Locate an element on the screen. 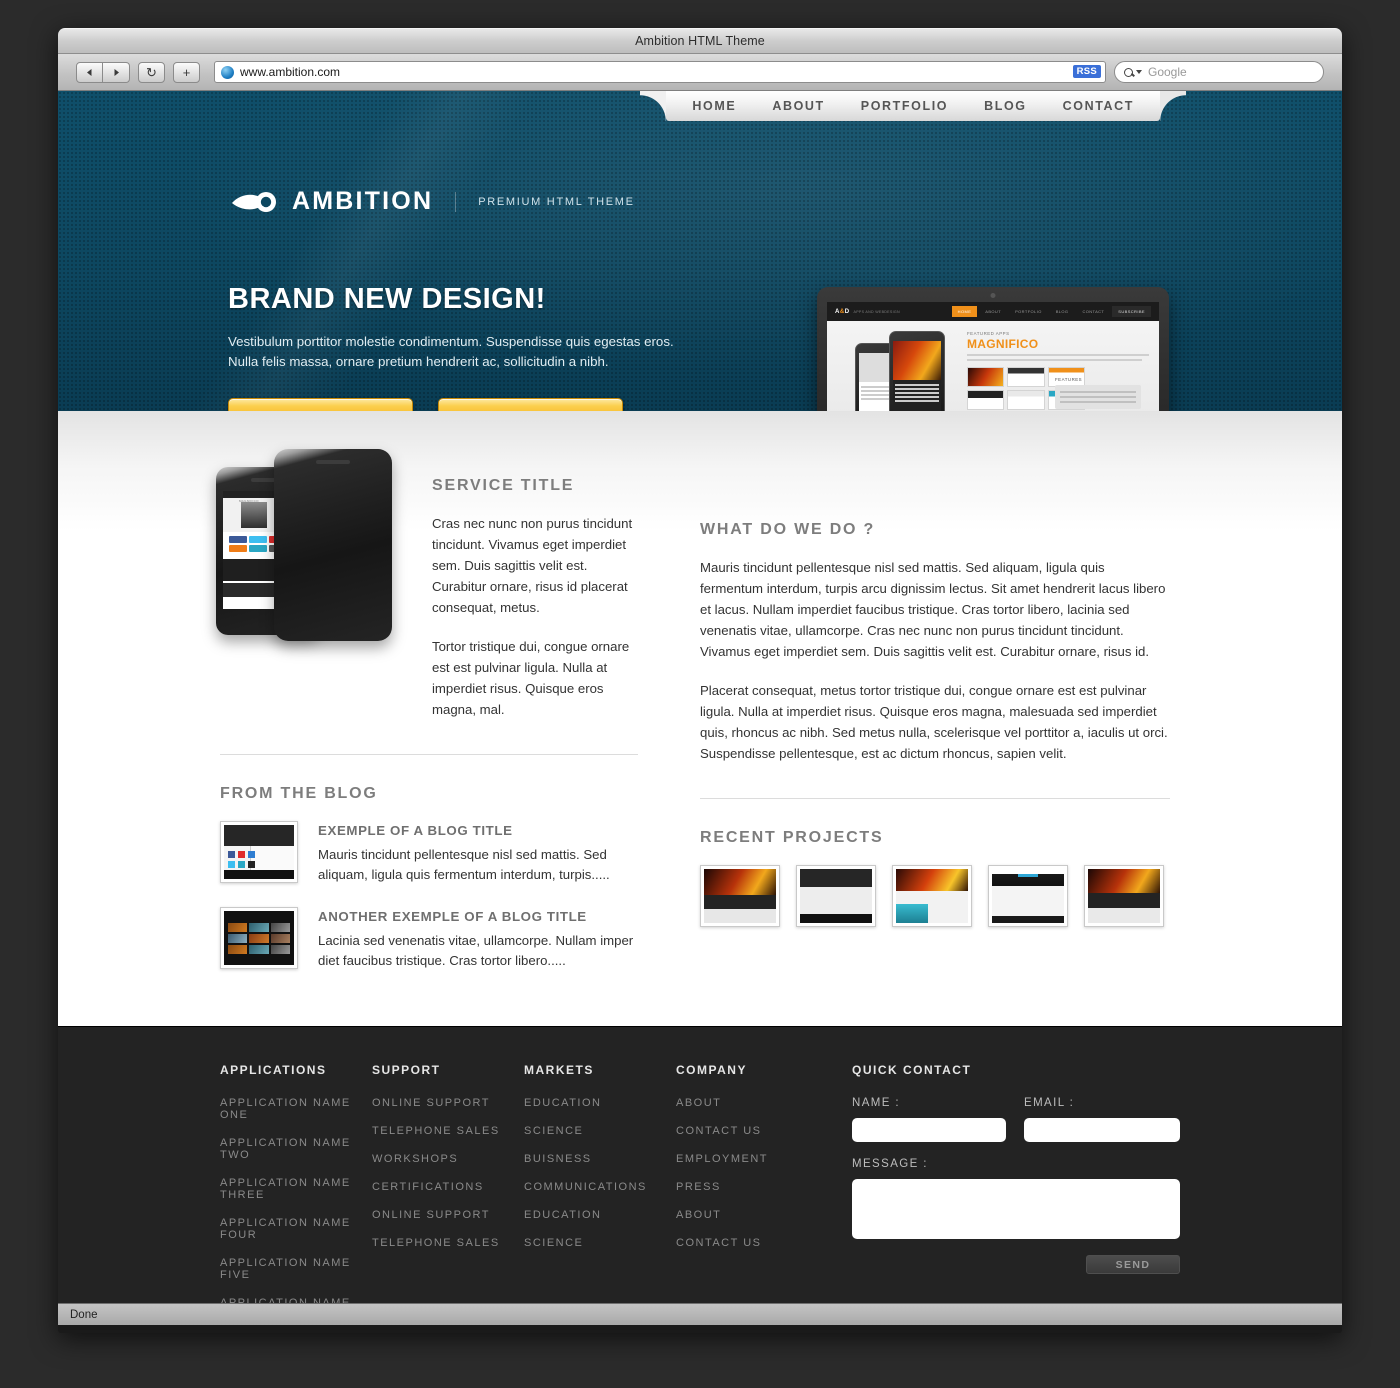 The height and width of the screenshot is (1388, 1400). chevron-down-icon is located at coordinates (1139, 72).